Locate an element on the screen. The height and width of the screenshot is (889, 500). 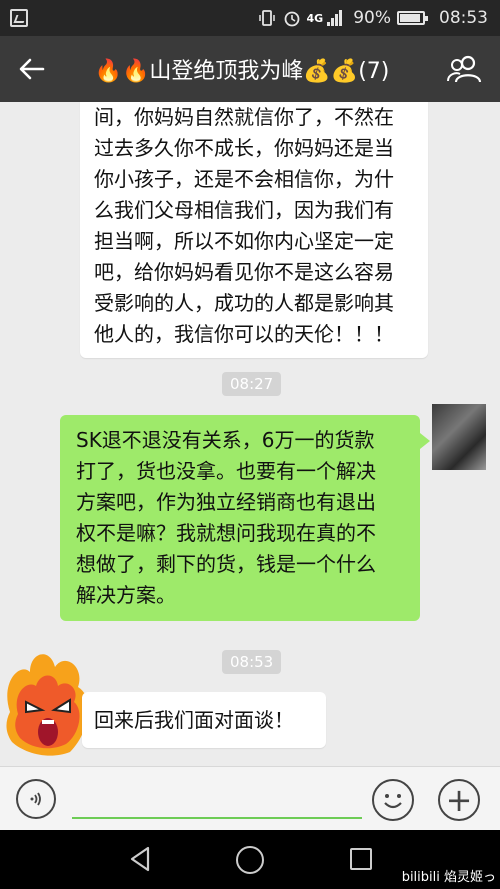
timestamp: 08:27 is located at coordinates (252, 384).